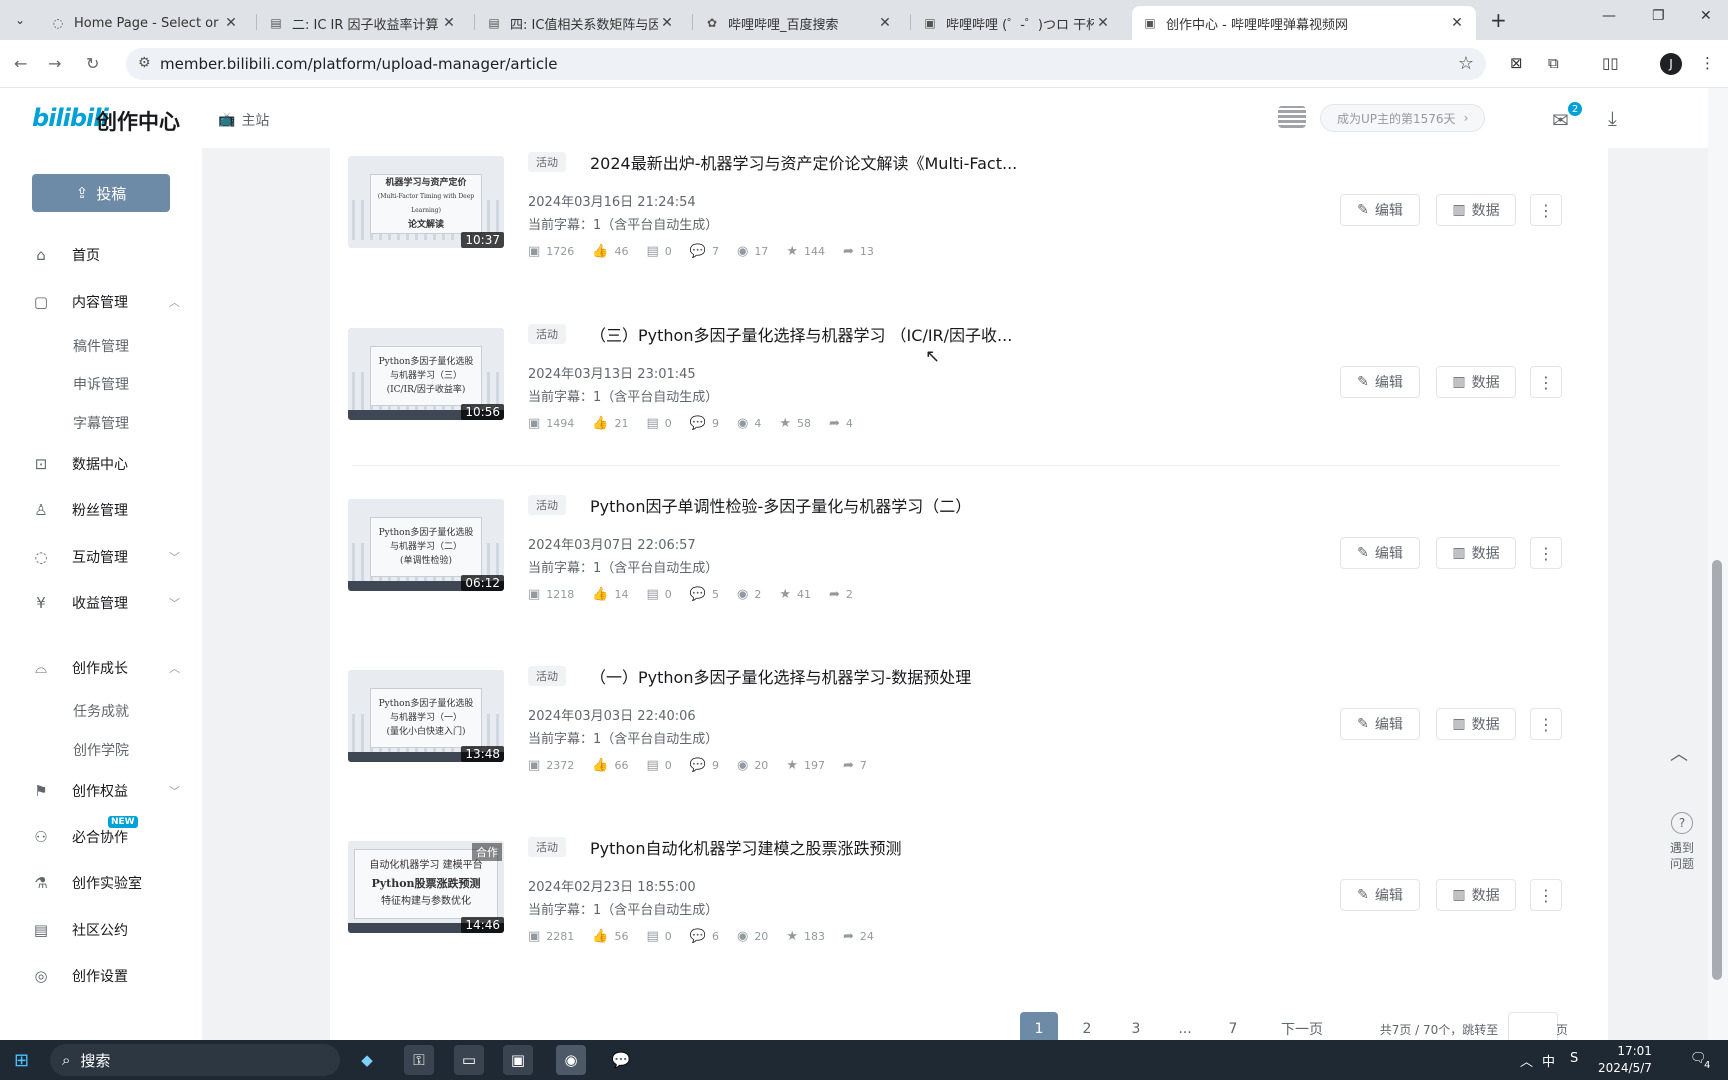 The image size is (1728, 1080). Describe the element at coordinates (105, 255) in the screenshot. I see `sidebar-item-home: ⌂ 首页` at that location.